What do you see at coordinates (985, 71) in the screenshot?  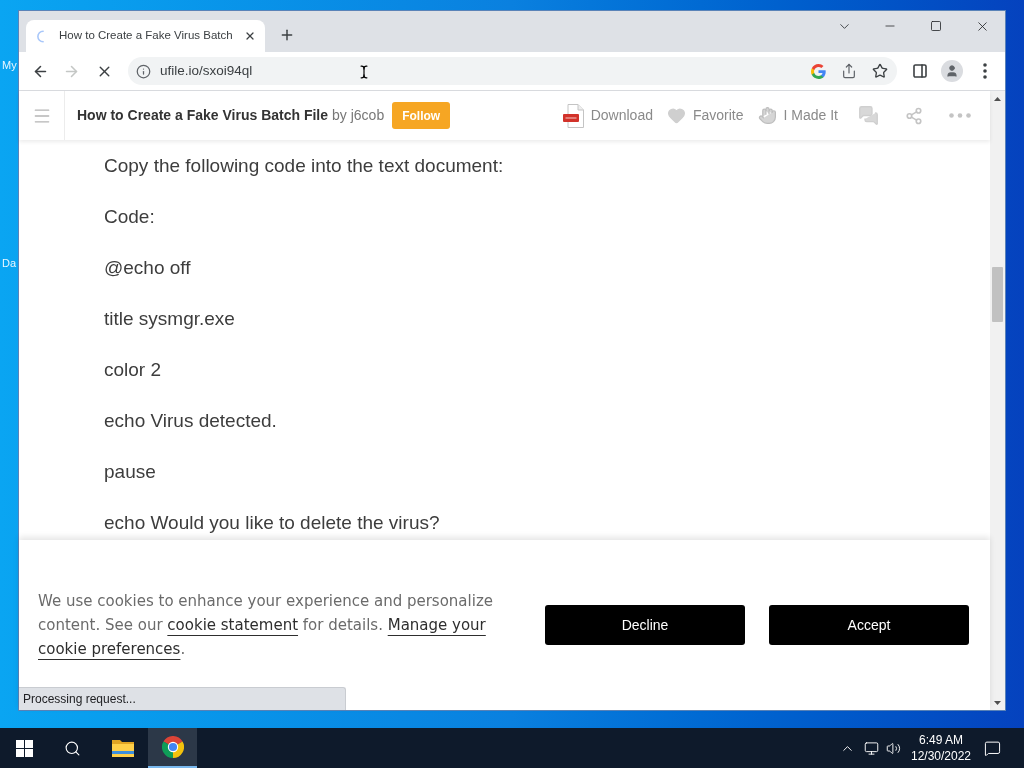 I see `menu-dots-icon` at bounding box center [985, 71].